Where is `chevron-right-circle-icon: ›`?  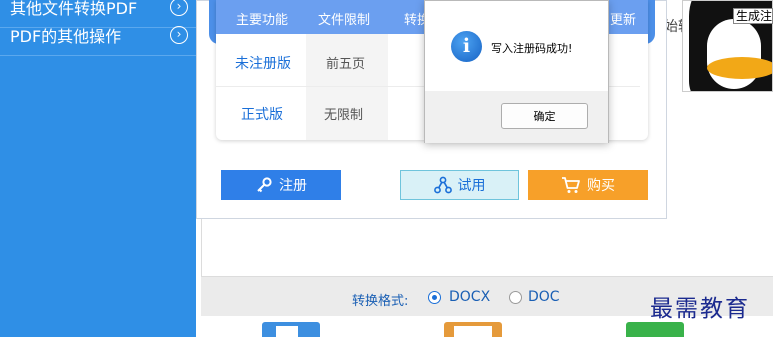
chevron-right-circle-icon: › is located at coordinates (179, 34).